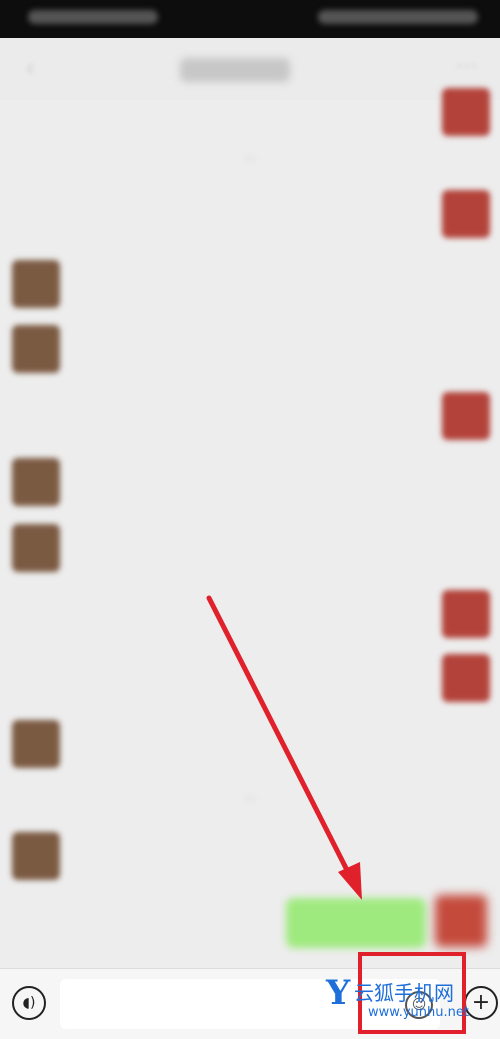 This screenshot has height=1039, width=500. I want to click on status-bar, so click(250, 19).